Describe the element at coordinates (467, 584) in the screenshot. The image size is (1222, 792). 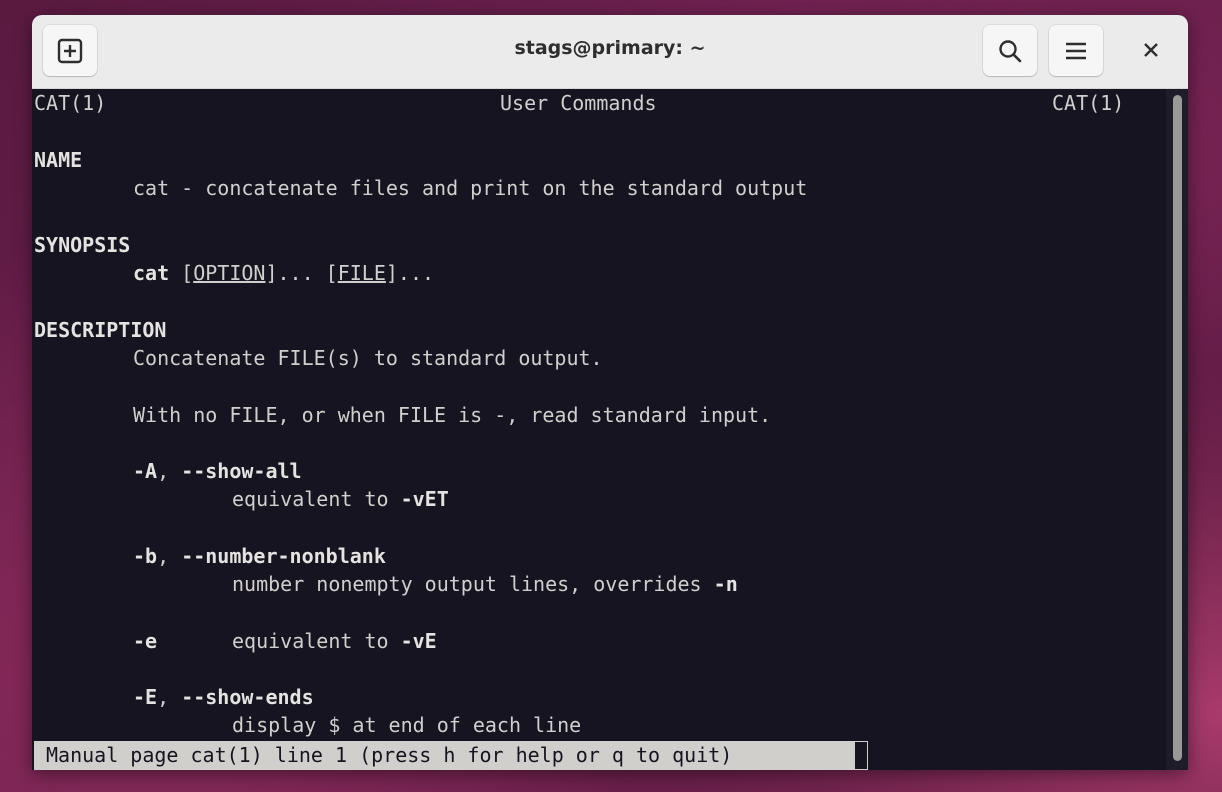
I see `option-b-desc-text: number nonempty output lines, overrides` at that location.